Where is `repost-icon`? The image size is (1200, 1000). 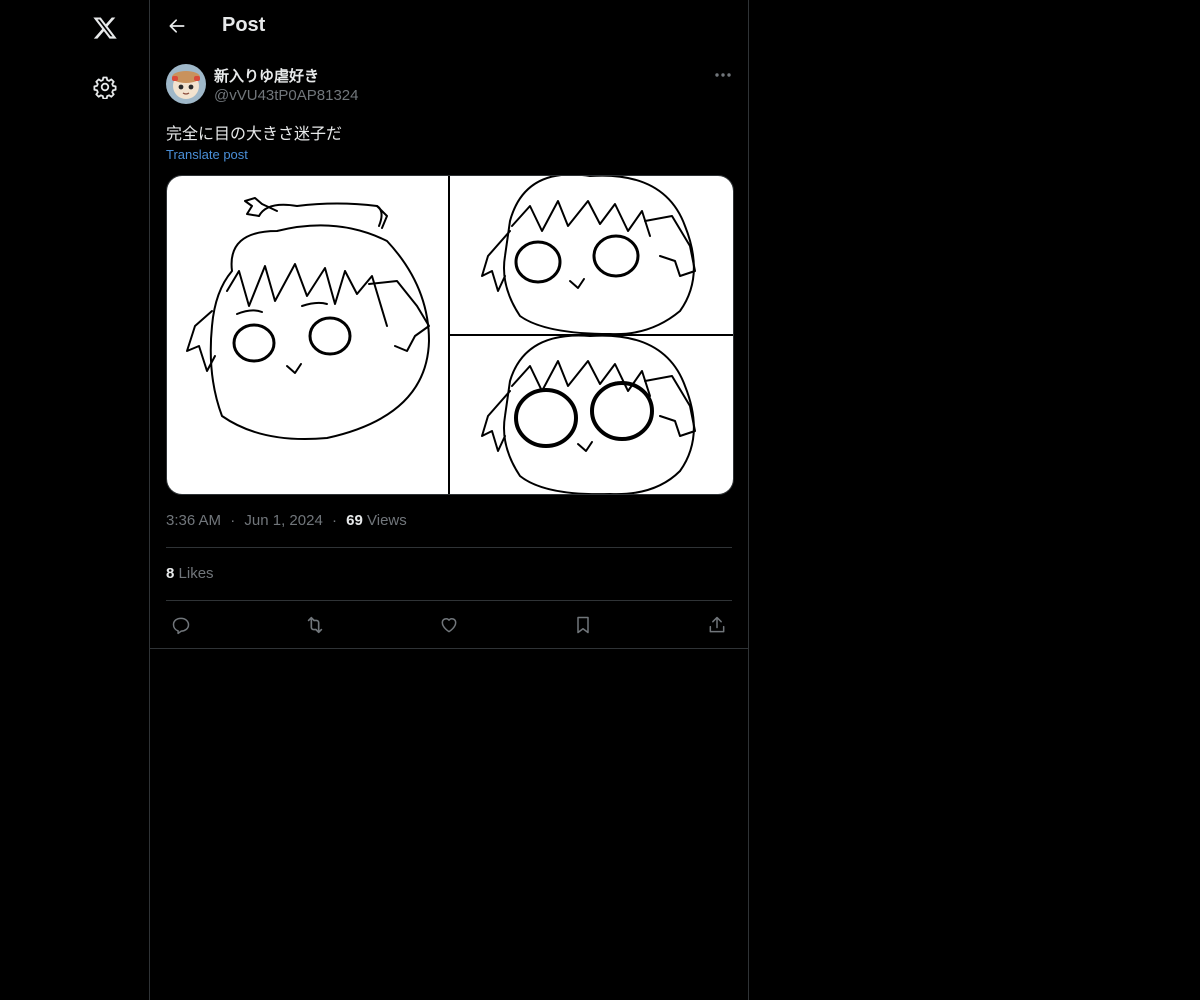
repost-icon is located at coordinates (315, 625).